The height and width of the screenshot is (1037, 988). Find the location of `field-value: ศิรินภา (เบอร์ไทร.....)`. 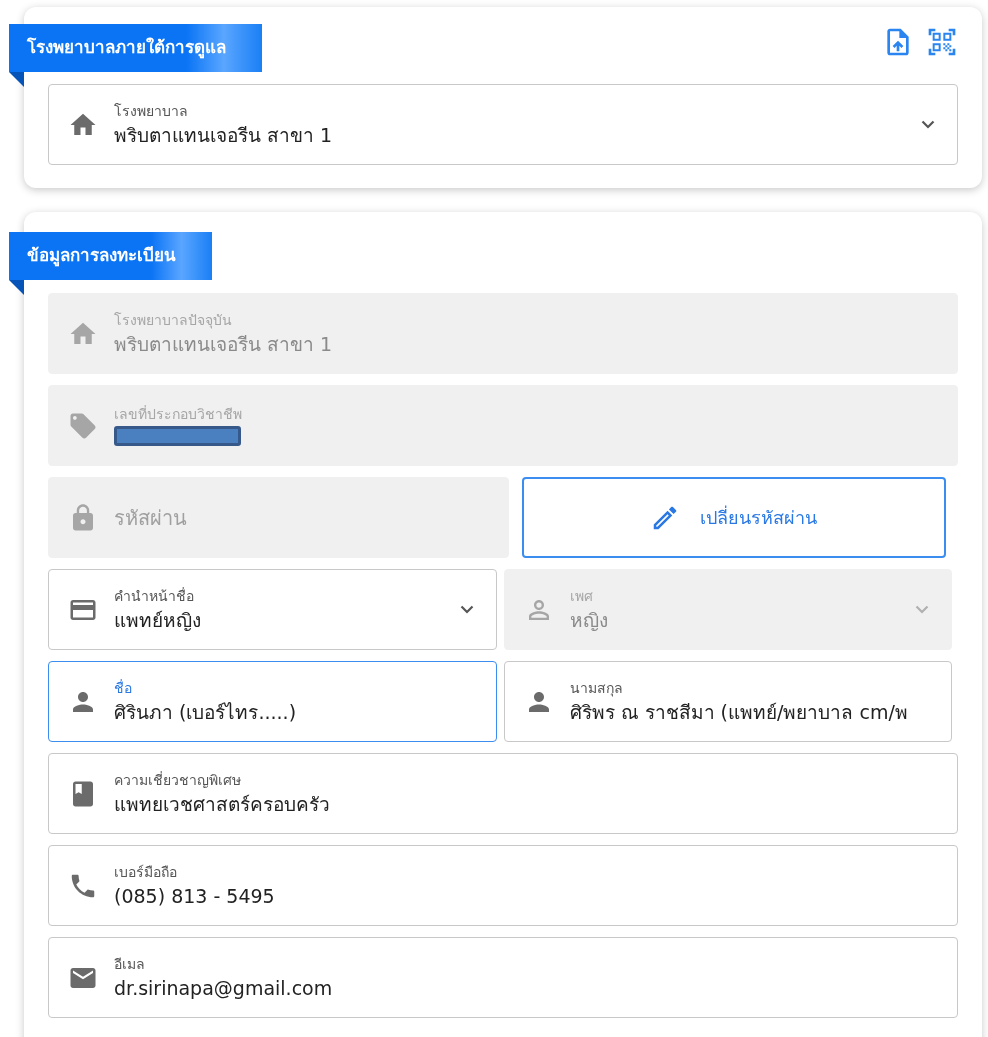

field-value: ศิรินภา (เบอร์ไทร.....) is located at coordinates (206, 712).